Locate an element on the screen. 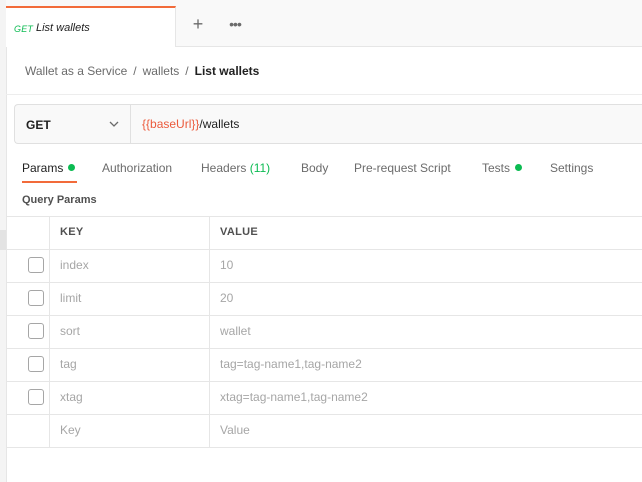  tab-tests-label: Tests is located at coordinates (496, 168).